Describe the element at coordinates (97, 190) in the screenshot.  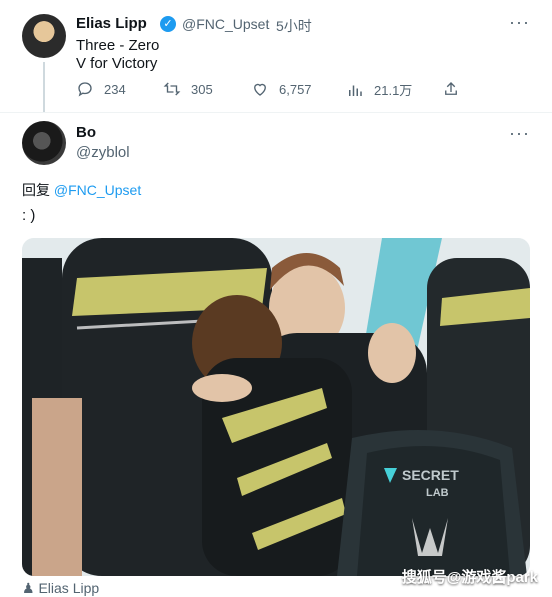
I see `reply-to-link: @FNC_Upset` at that location.